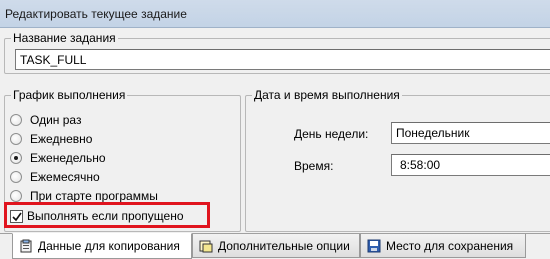 Image resolution: width=550 pixels, height=259 pixels. I want to click on radio-weekly: Еженедельно, so click(58, 158).